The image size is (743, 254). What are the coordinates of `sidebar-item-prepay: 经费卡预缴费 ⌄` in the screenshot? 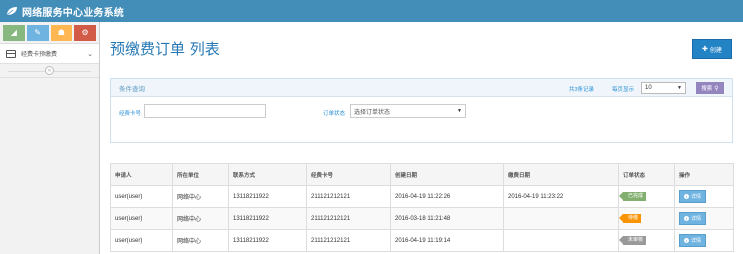 It's located at (49, 54).